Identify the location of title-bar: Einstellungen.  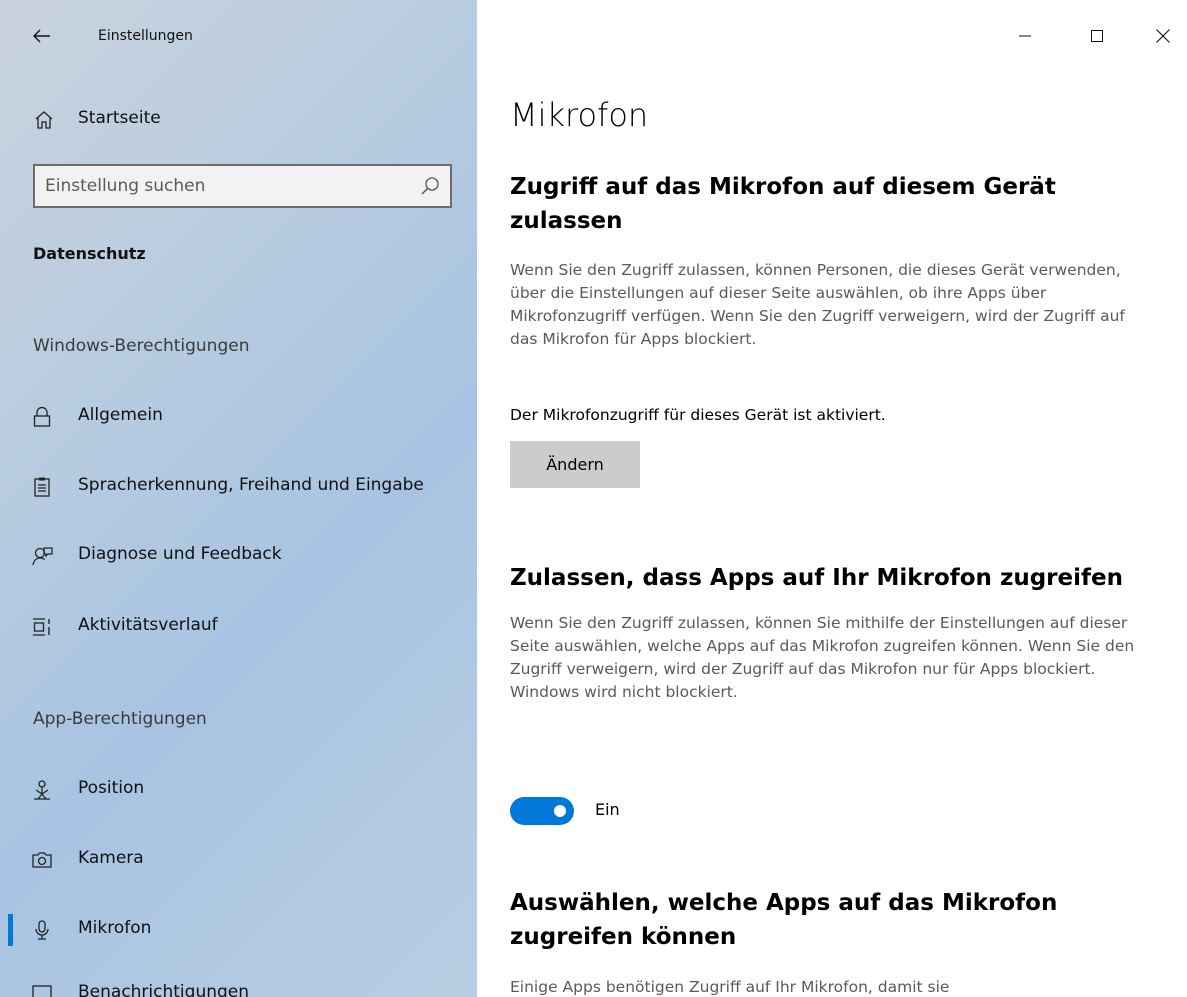
(238, 36).